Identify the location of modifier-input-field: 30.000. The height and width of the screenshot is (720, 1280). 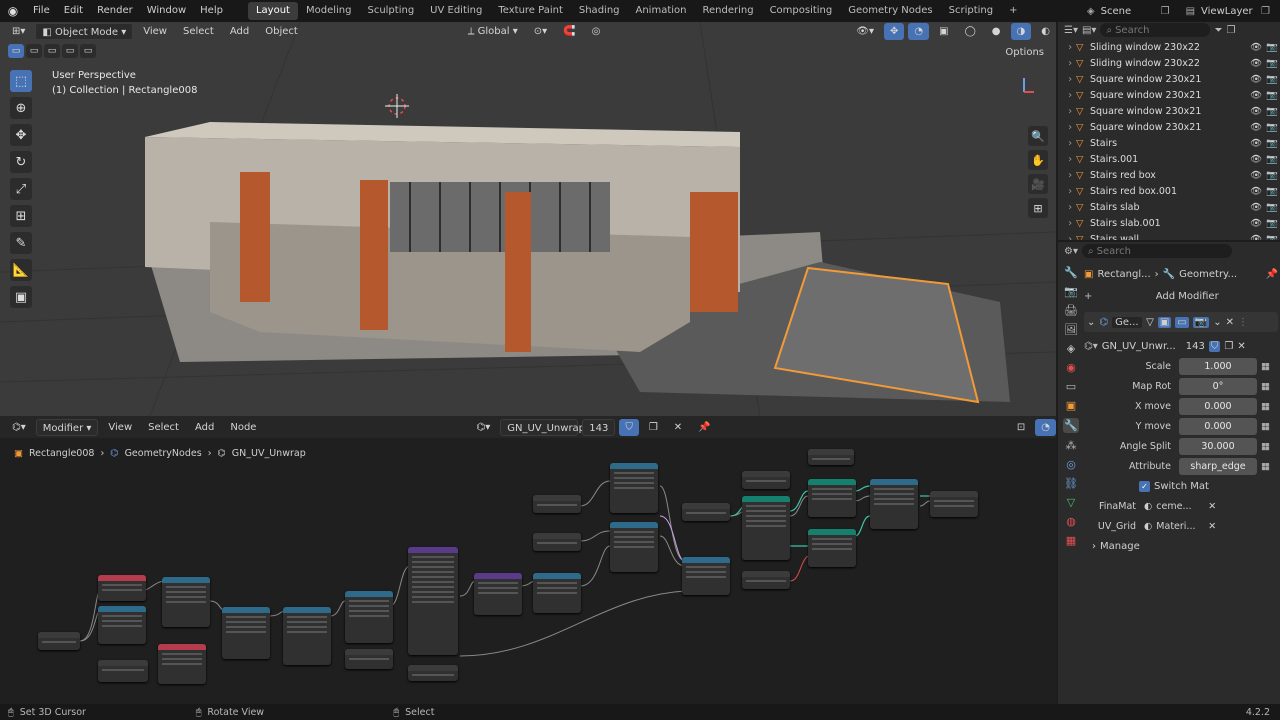
(1218, 446).